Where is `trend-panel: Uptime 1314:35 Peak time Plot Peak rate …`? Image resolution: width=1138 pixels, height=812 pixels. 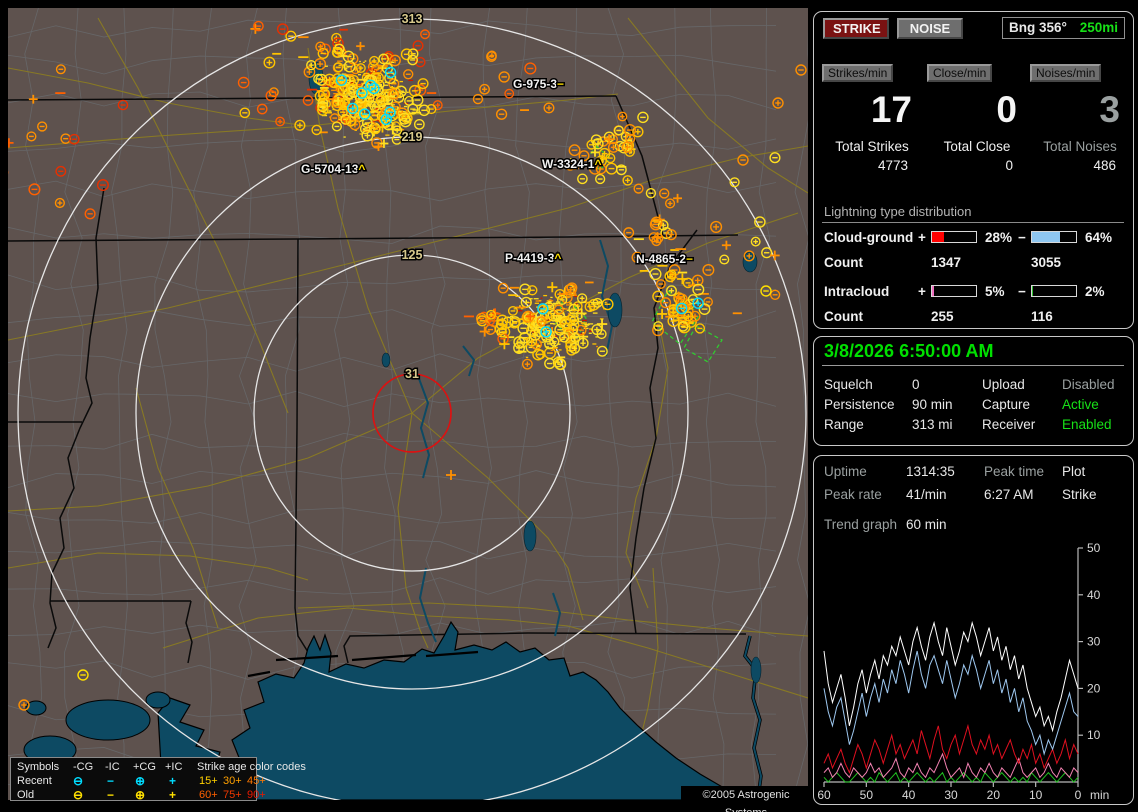 trend-panel: Uptime 1314:35 Peak time Plot Peak rate … is located at coordinates (973, 630).